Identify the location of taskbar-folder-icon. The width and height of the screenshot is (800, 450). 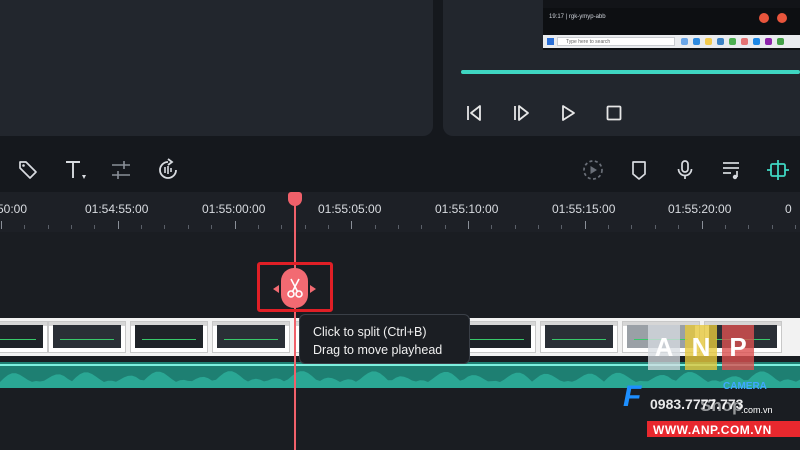
(708, 41).